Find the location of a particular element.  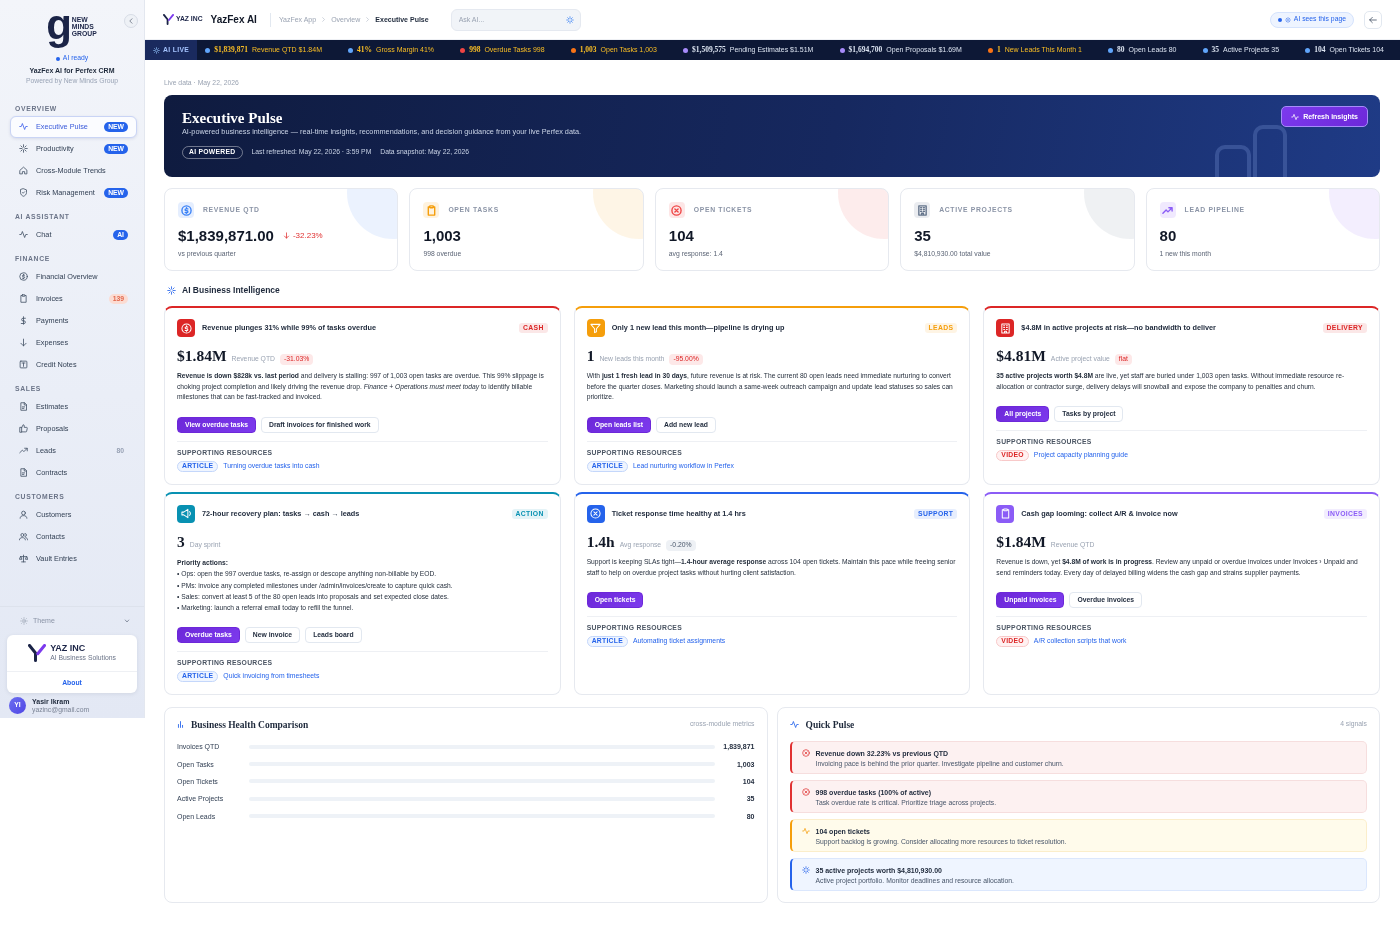

bar-chart-icon is located at coordinates (180, 725).